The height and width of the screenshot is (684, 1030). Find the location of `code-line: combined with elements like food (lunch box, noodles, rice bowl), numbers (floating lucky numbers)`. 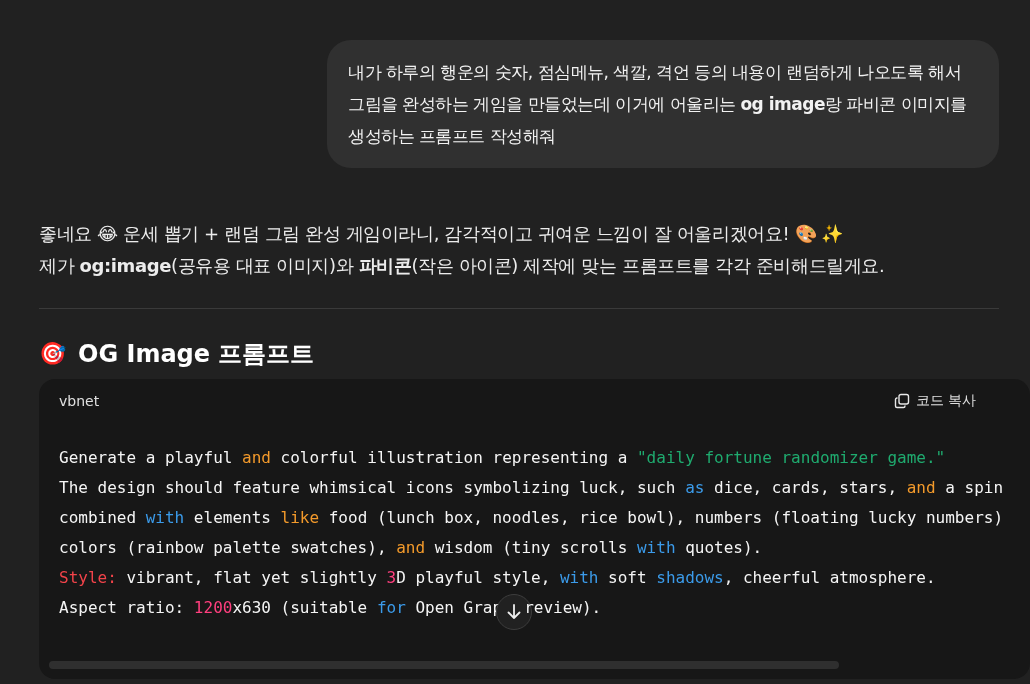

code-line: combined with elements like food (lunch box, noodles, rice bowl), numbers (floating lucky numbers) is located at coordinates (531, 518).